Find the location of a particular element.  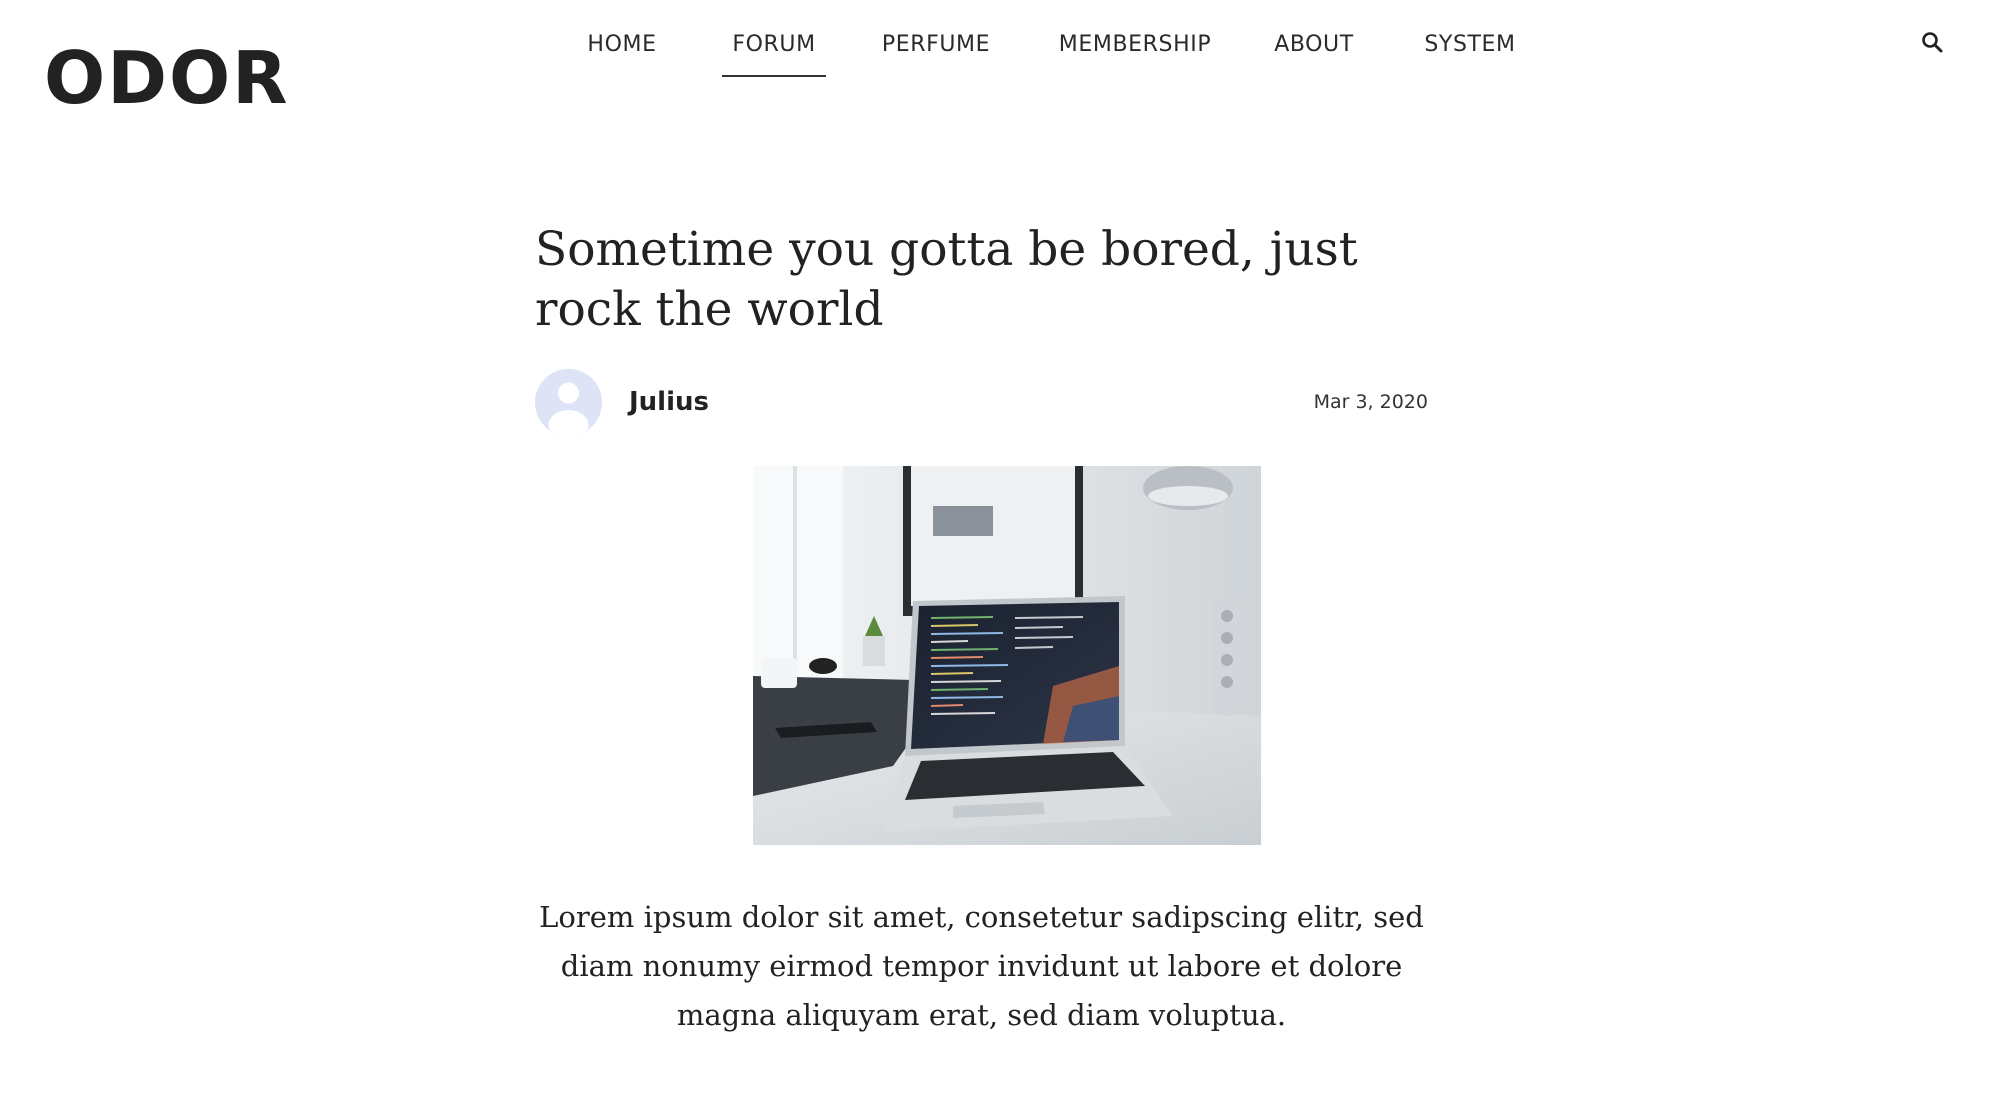

post-date: Mar 3, 2020 is located at coordinates (1370, 402).